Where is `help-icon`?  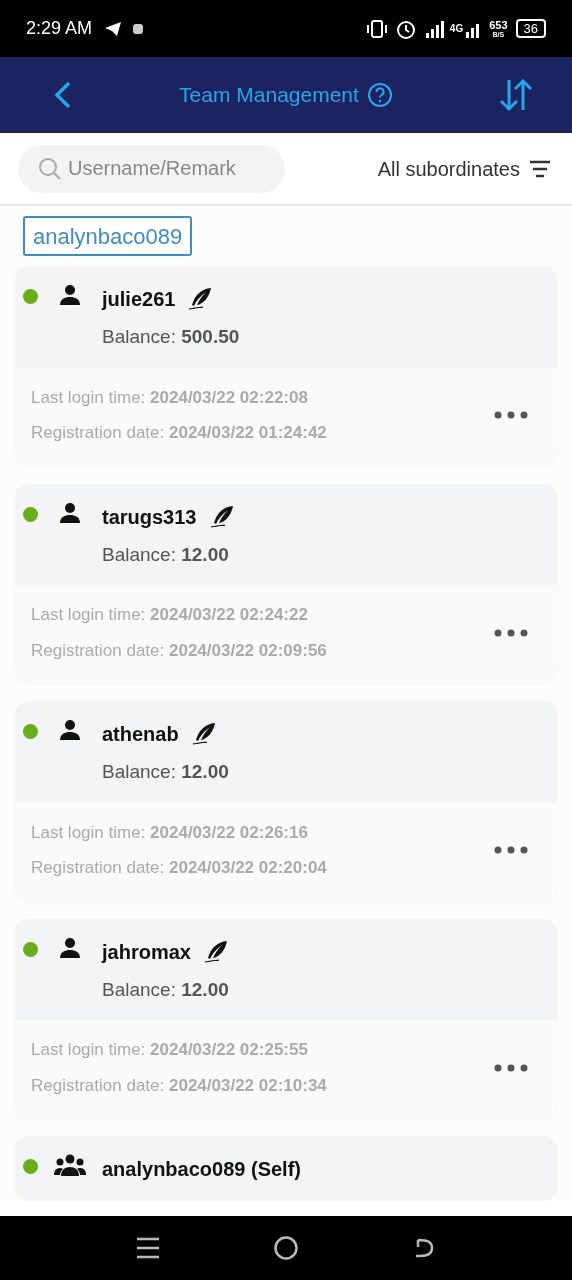 help-icon is located at coordinates (379, 95).